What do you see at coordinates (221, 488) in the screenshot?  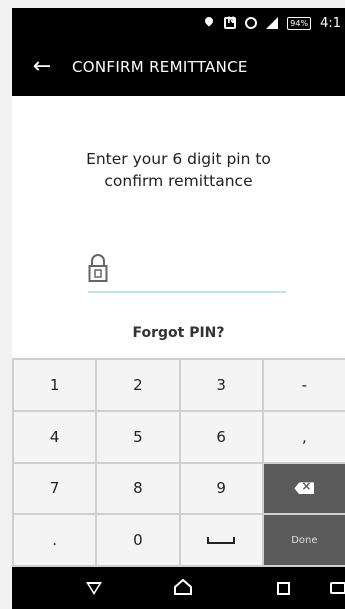 I see `key-9: 9` at bounding box center [221, 488].